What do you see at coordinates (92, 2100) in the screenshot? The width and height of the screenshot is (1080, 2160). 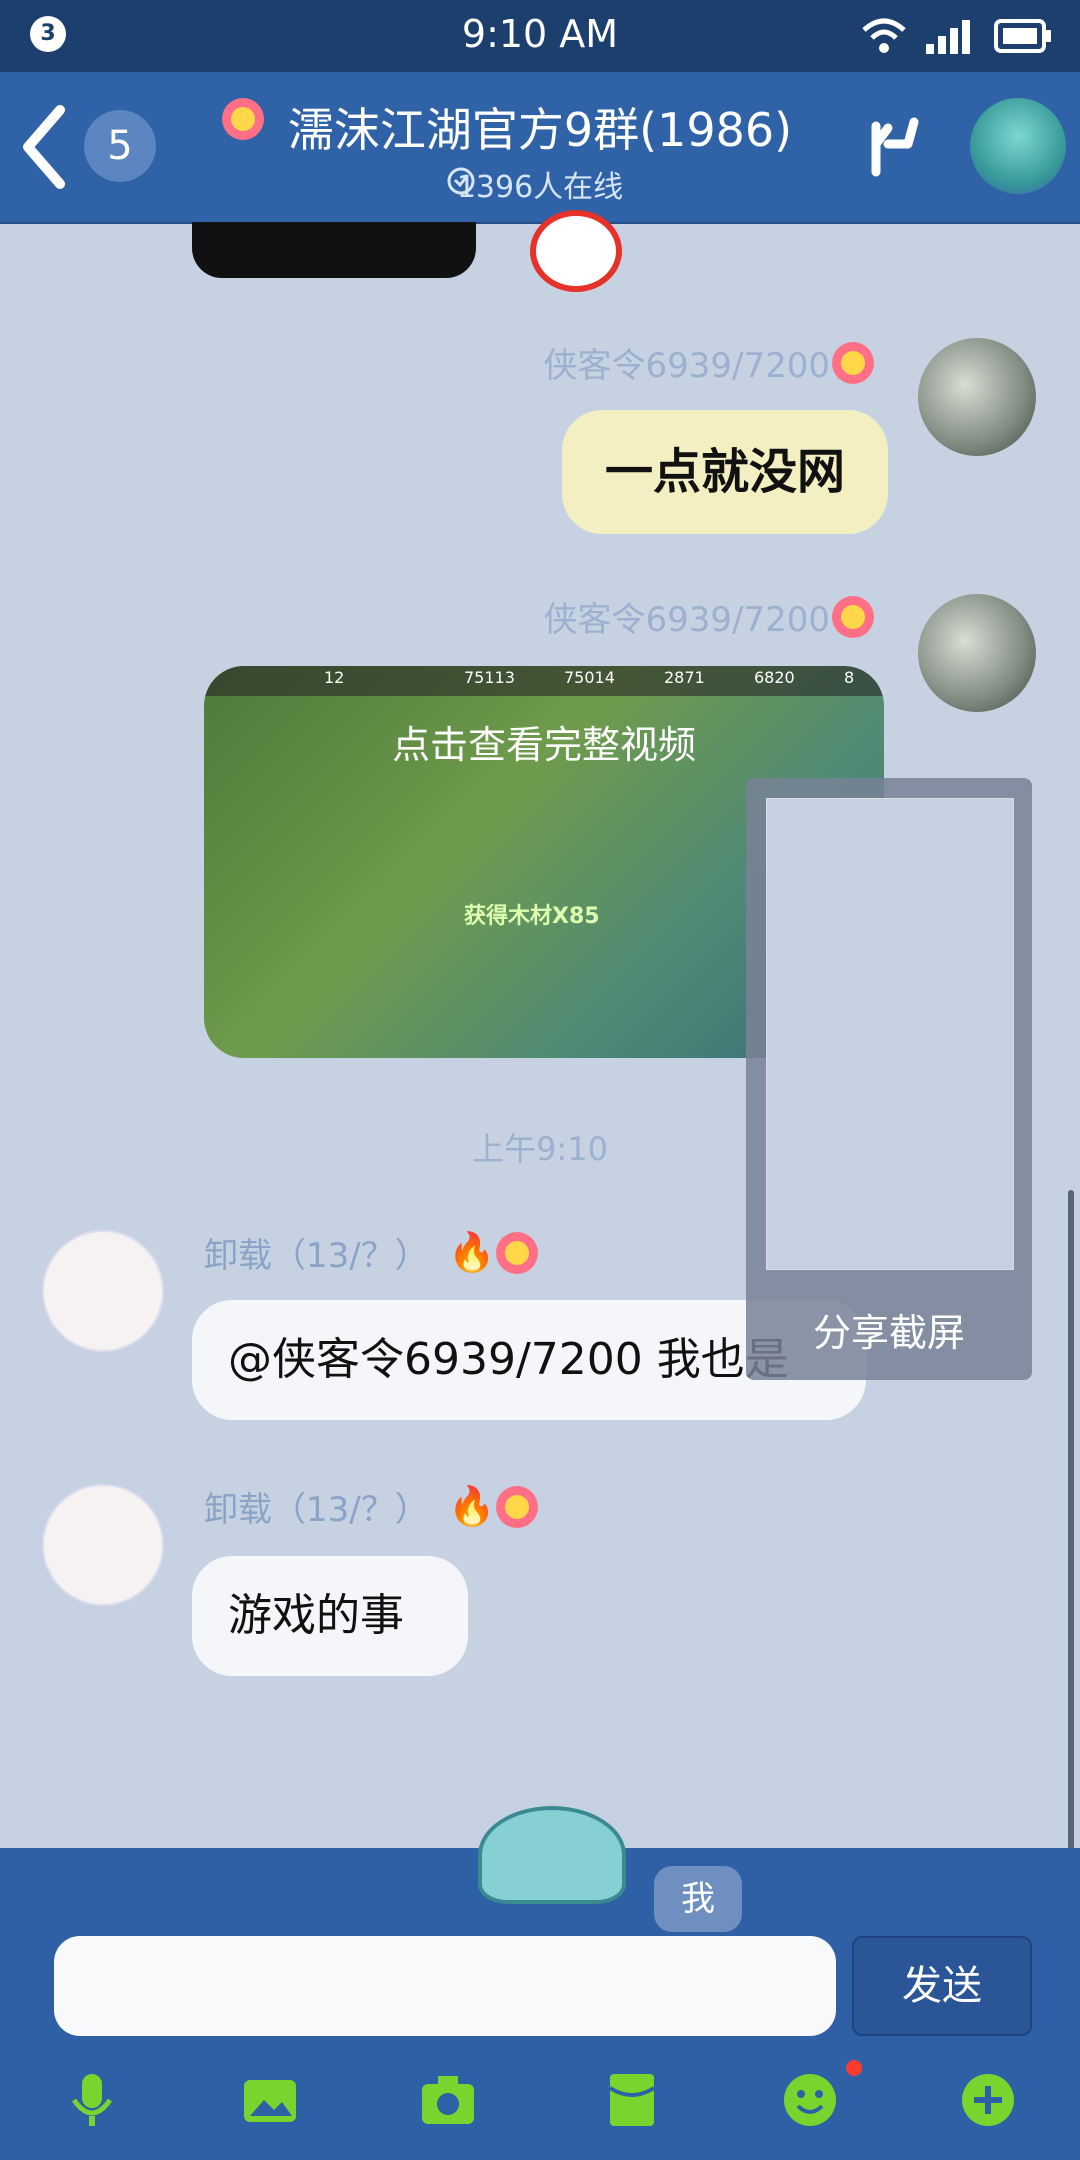 I see `microphone-icon` at bounding box center [92, 2100].